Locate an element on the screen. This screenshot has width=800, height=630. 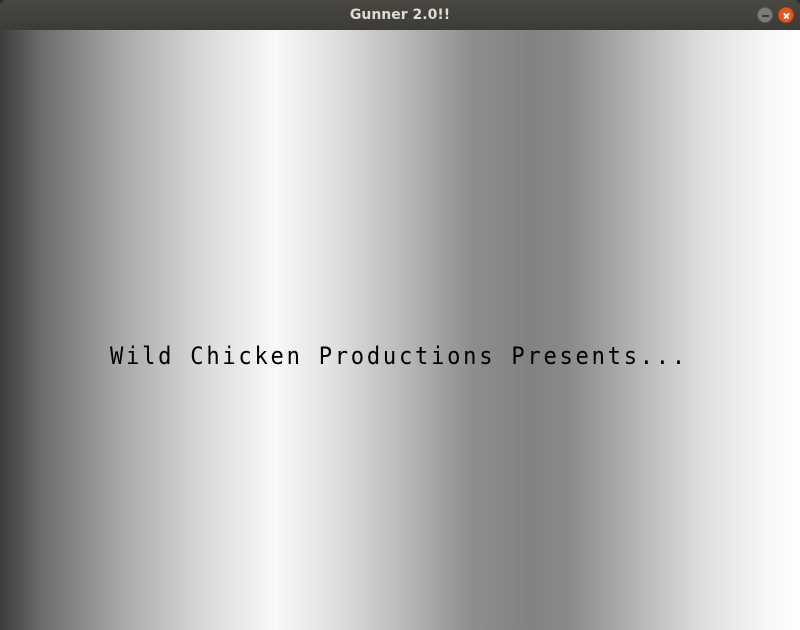
window-title: Gunner 2.0!! is located at coordinates (400, 15).